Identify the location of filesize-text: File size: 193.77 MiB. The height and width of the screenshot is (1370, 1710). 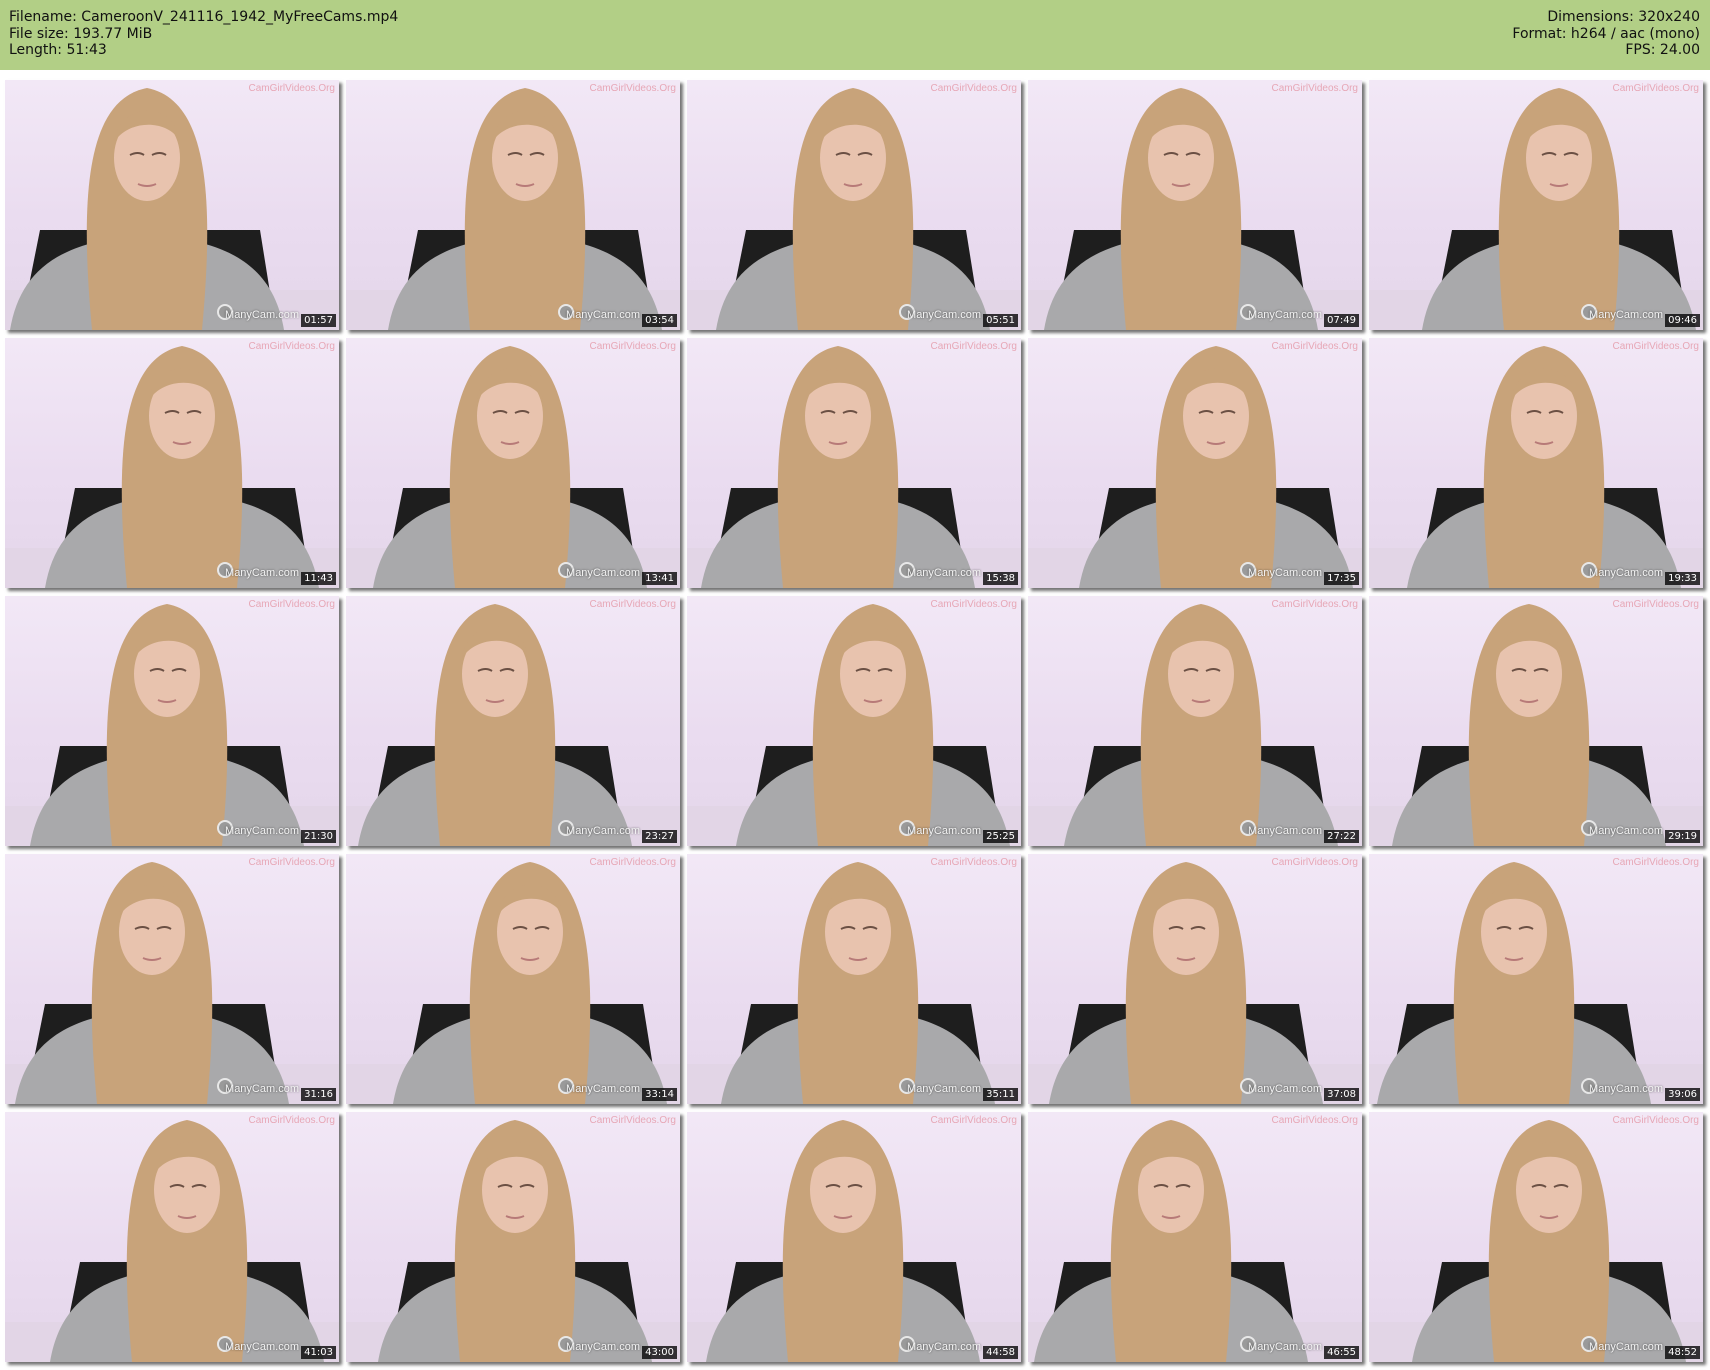
(81, 33).